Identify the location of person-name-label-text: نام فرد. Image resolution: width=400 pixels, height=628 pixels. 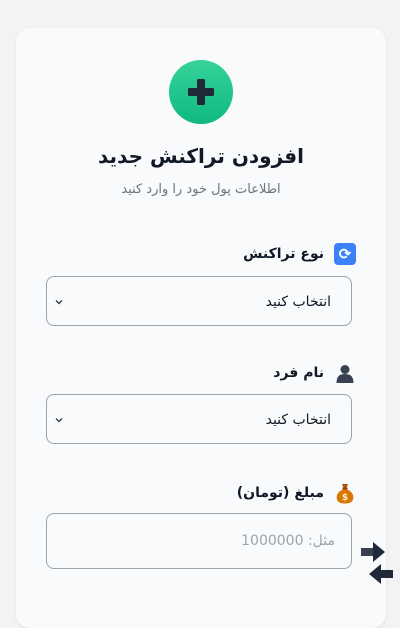
(298, 373).